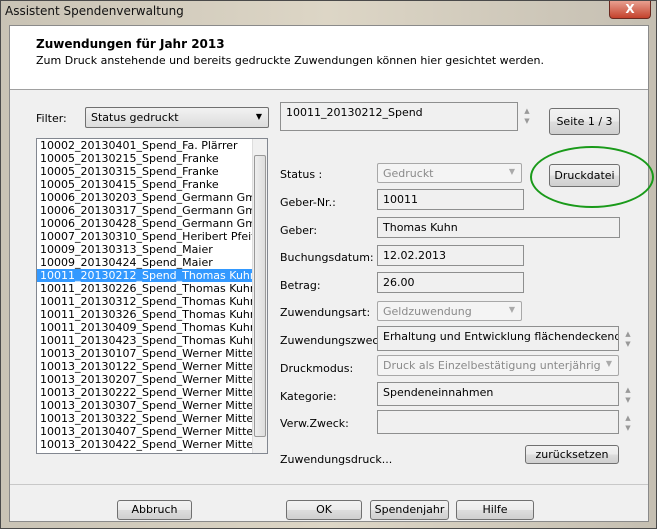 Image resolution: width=657 pixels, height=529 pixels. I want to click on list-item: 10013_20130422_Spend_Werner Mitterer, so click(152, 444).